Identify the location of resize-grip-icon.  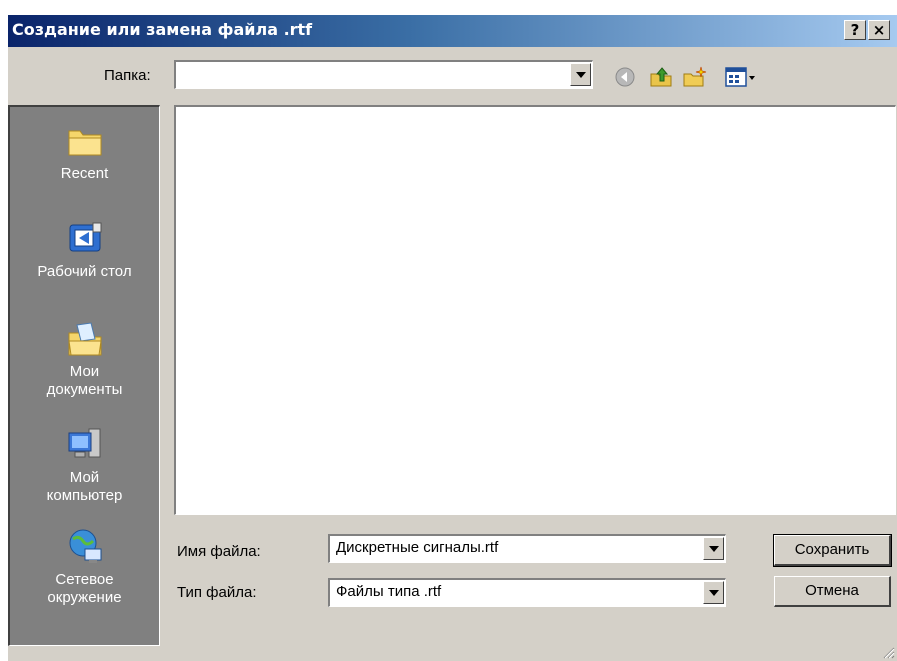
(888, 652).